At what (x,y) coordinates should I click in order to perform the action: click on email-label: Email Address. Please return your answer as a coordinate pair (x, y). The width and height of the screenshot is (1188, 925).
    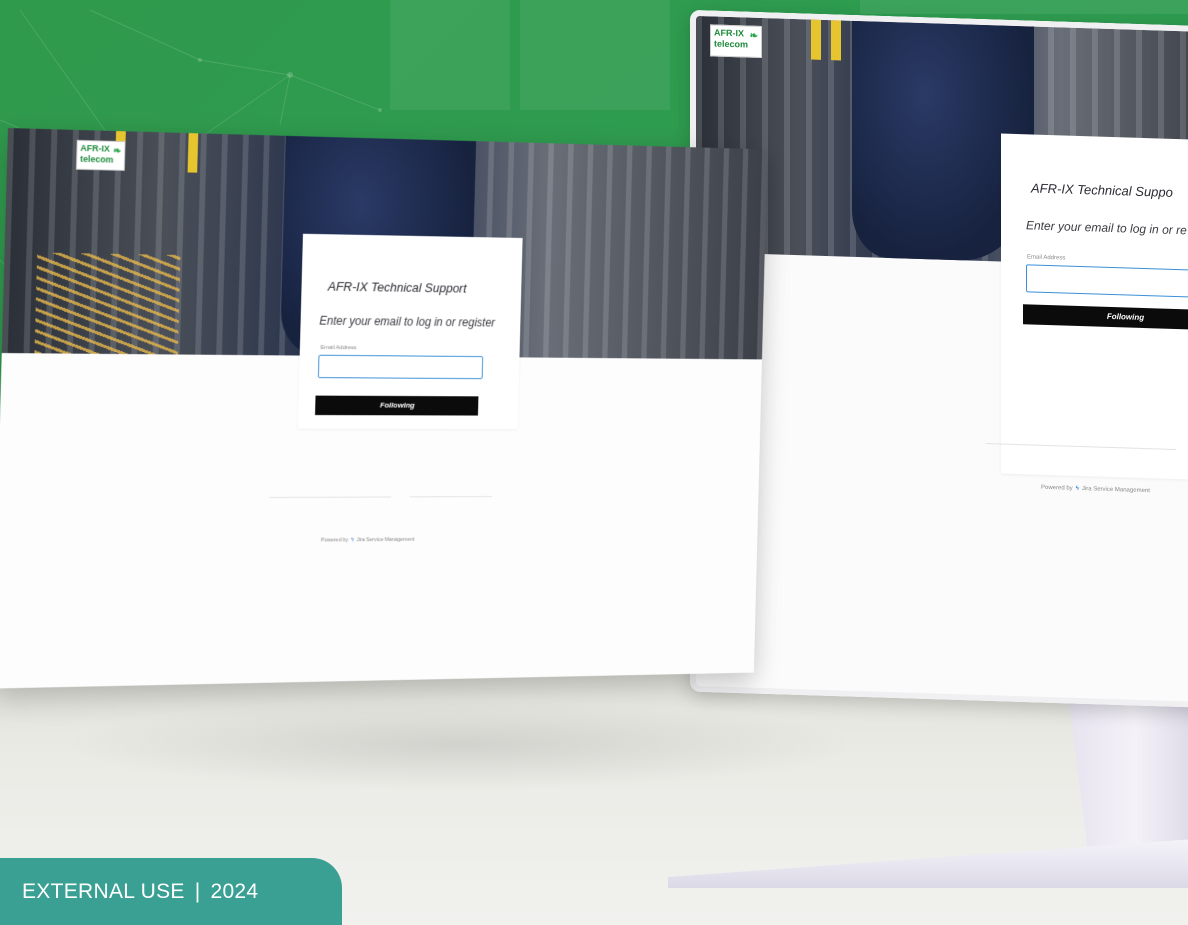
    Looking at the image, I should click on (339, 348).